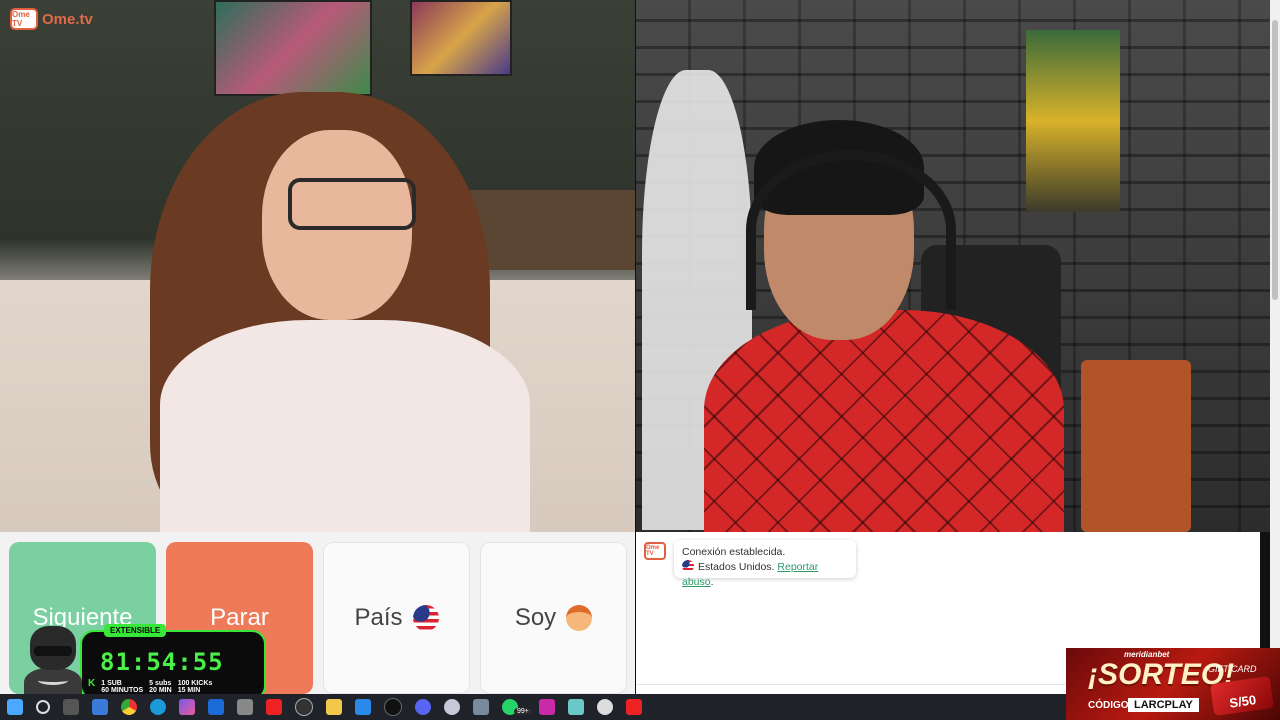  I want to click on gift-card: S/50, so click(1242, 696).